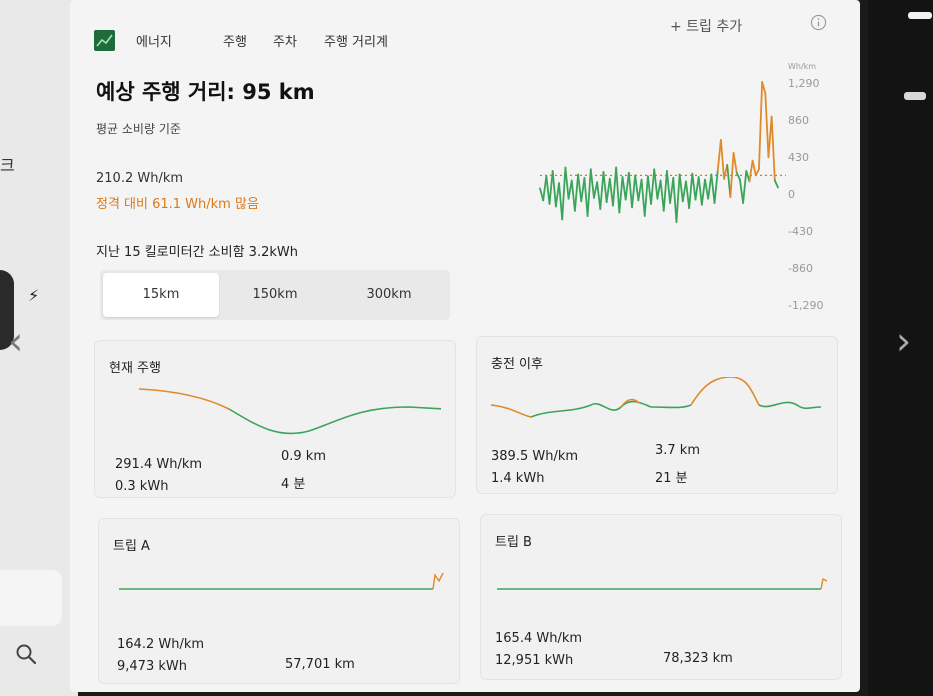 The image size is (933, 696). What do you see at coordinates (791, 194) in the screenshot?
I see `y-tick-label: 0` at bounding box center [791, 194].